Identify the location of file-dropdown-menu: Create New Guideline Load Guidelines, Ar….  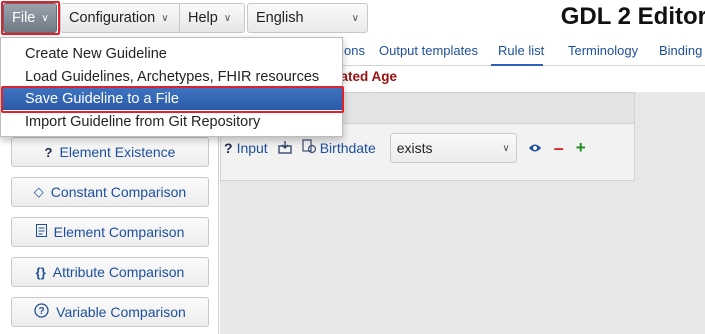
(172, 87).